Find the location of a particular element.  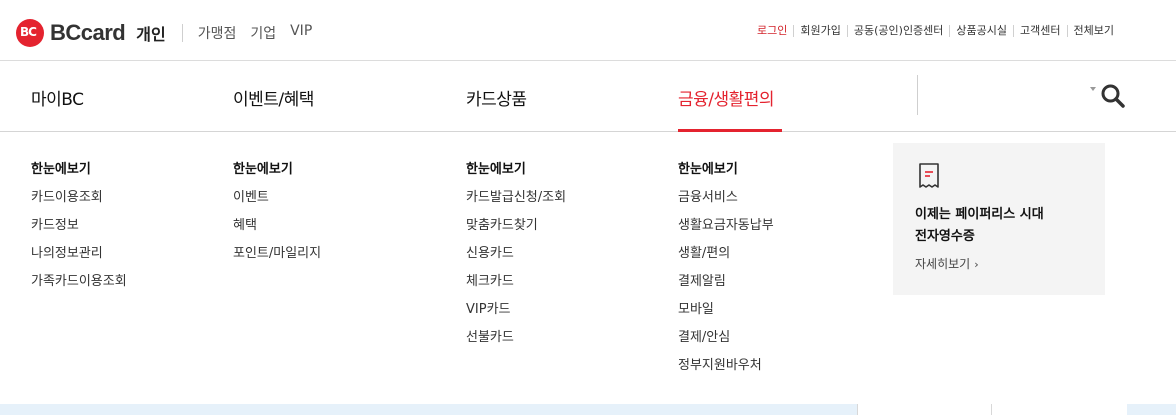

chevron-right-icon: › is located at coordinates (976, 264).